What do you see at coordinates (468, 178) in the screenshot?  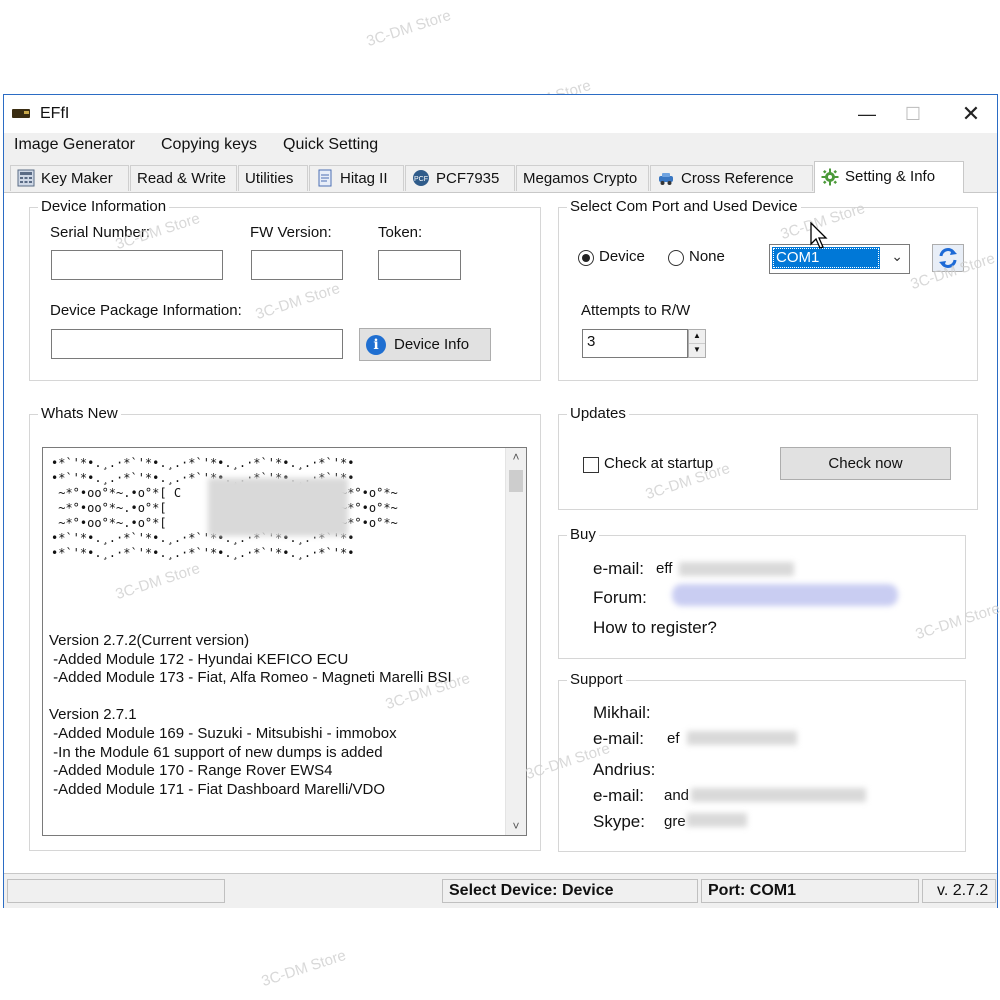 I see `tab-label: PCF7935` at bounding box center [468, 178].